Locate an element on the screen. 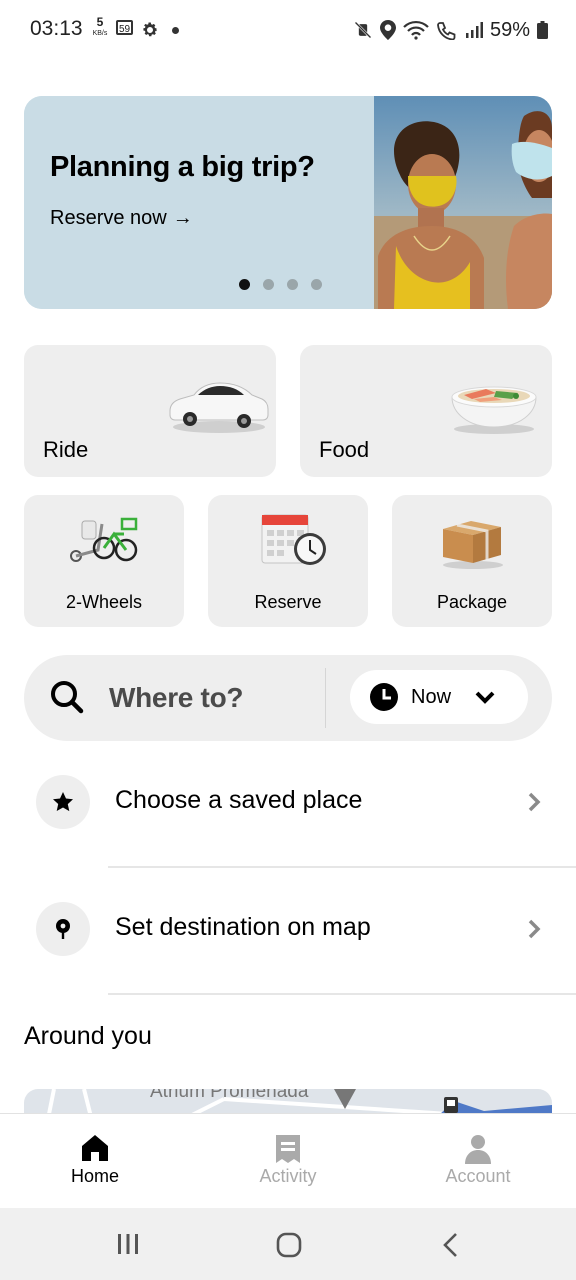 The width and height of the screenshot is (576, 1280). time-selector-label: Now is located at coordinates (431, 697).